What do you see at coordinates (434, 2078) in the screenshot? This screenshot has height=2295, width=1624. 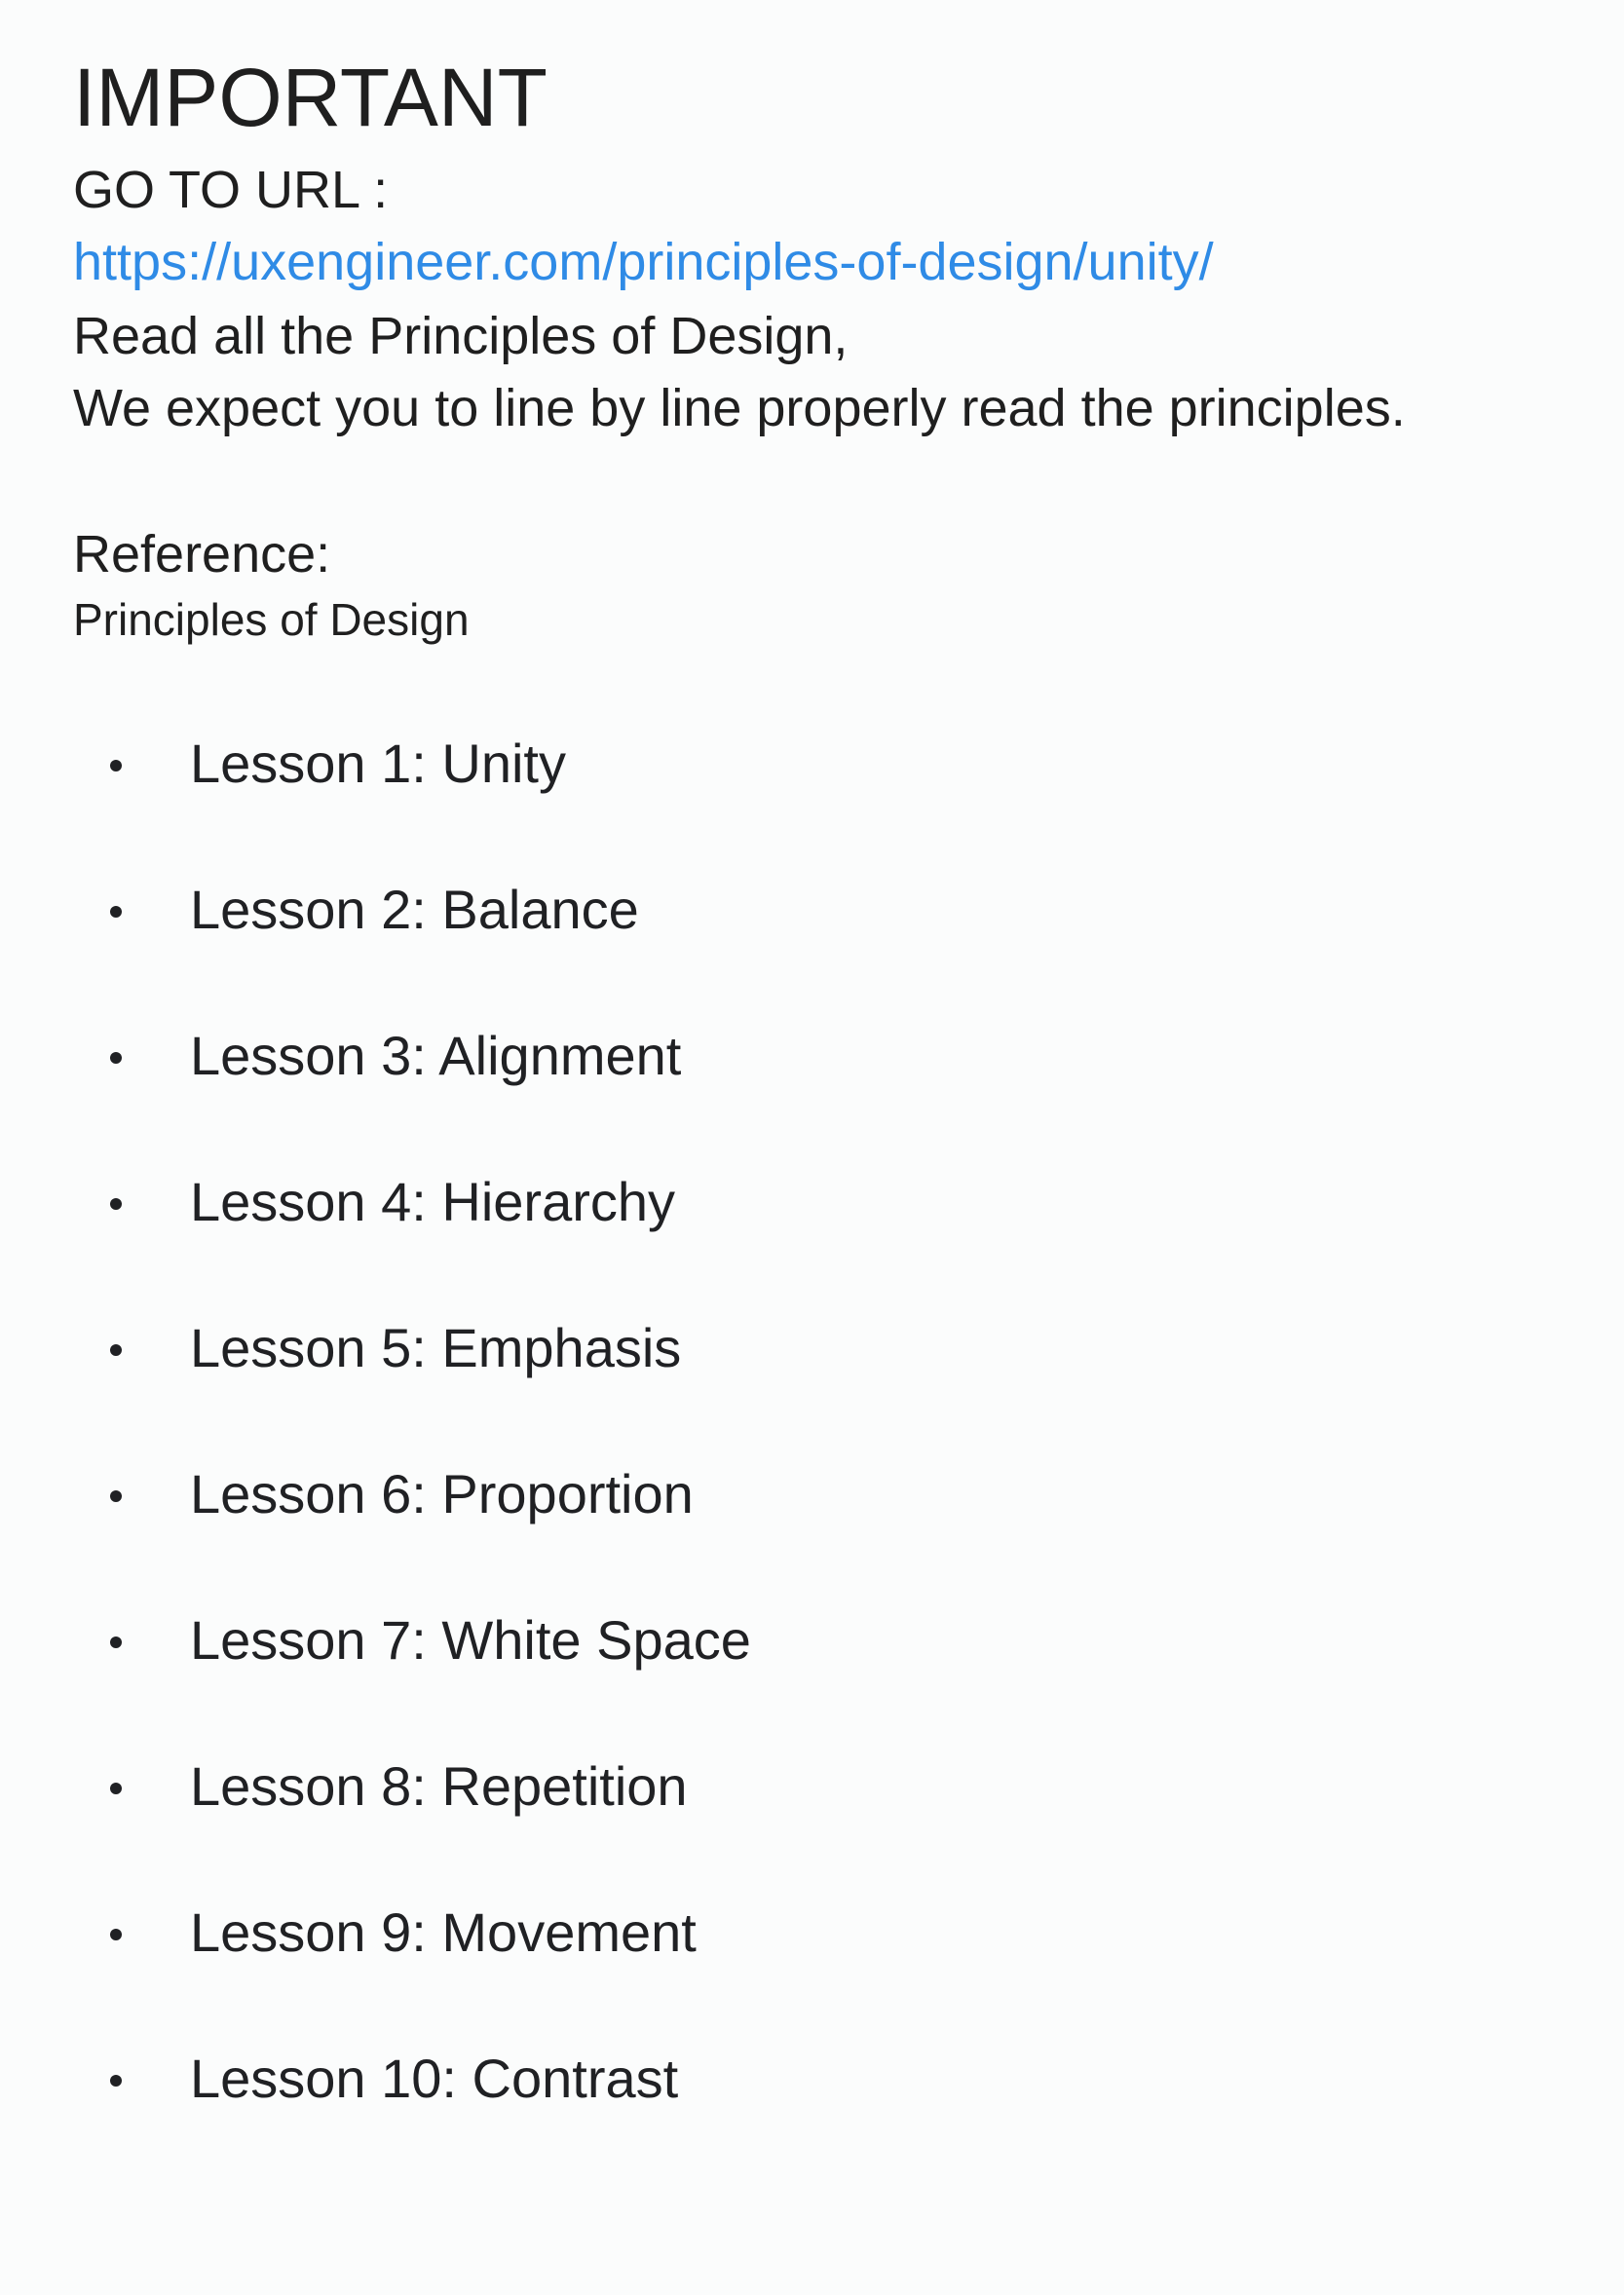 I see `lesson-label: Lesson 10: Contrast` at bounding box center [434, 2078].